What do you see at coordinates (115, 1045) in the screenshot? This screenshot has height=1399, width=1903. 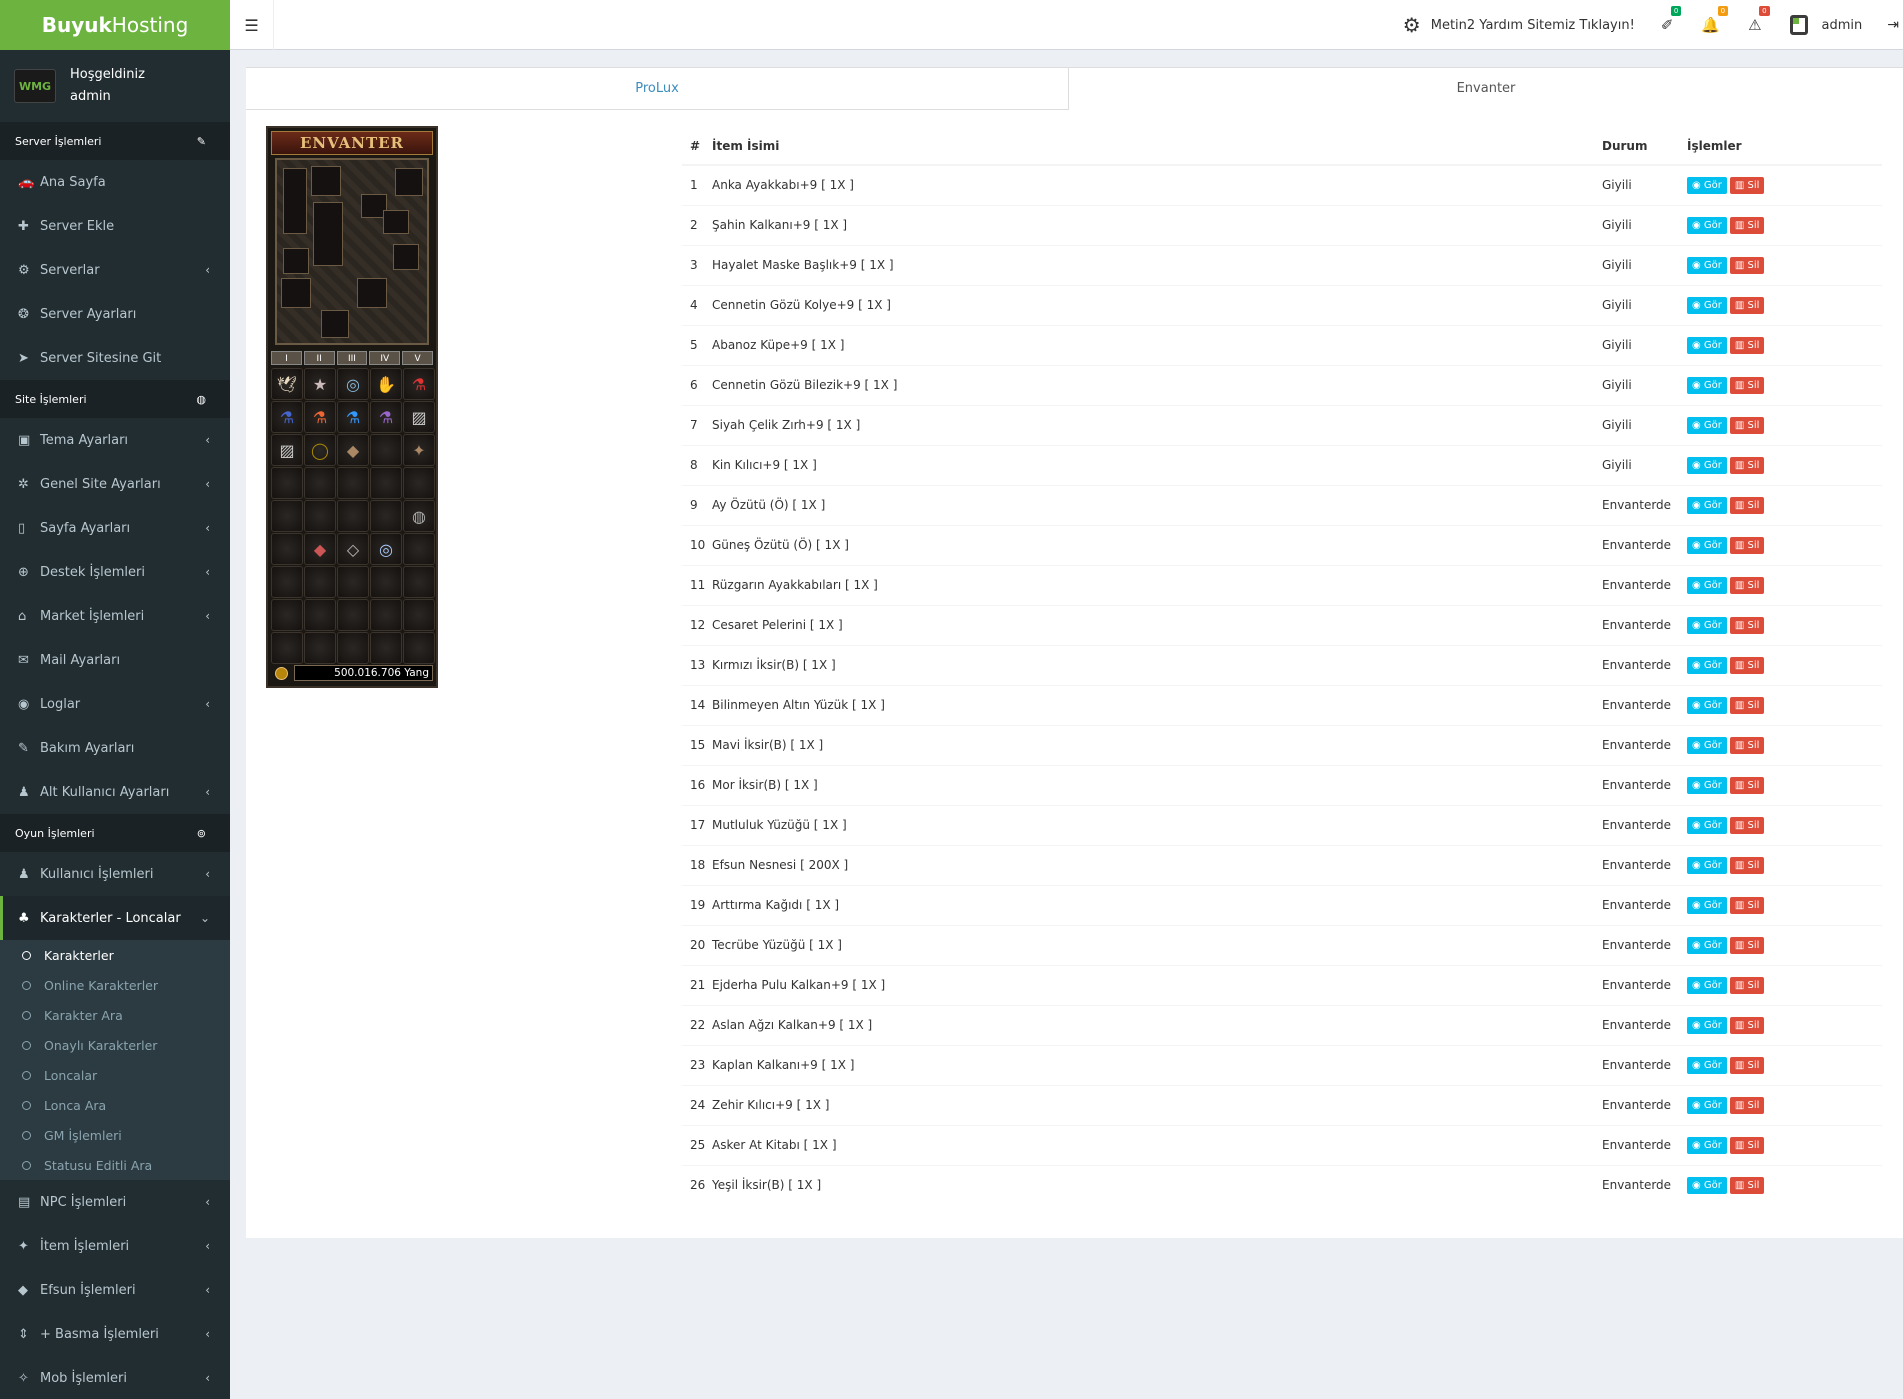 I see `submenu-item: Onaylı Karakterler` at bounding box center [115, 1045].